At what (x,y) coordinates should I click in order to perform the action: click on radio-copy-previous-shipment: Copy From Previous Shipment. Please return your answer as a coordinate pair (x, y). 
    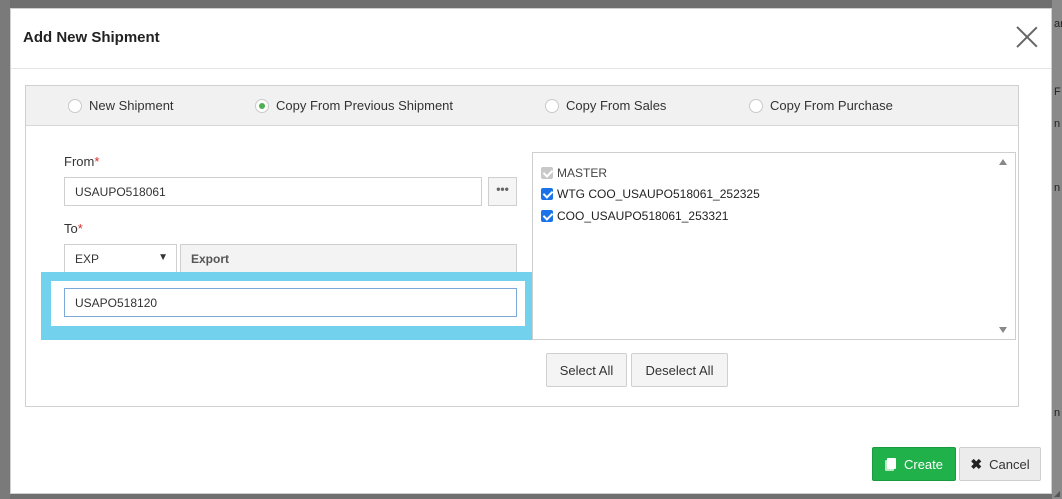
    Looking at the image, I should click on (354, 105).